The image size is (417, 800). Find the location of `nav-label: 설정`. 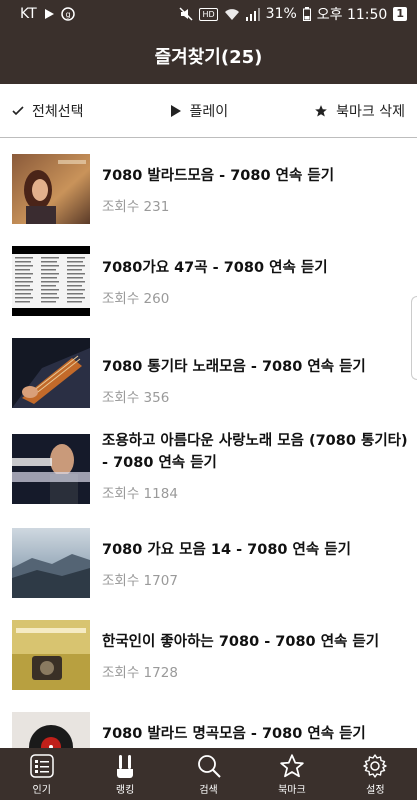

nav-label: 설정 is located at coordinates (375, 790).